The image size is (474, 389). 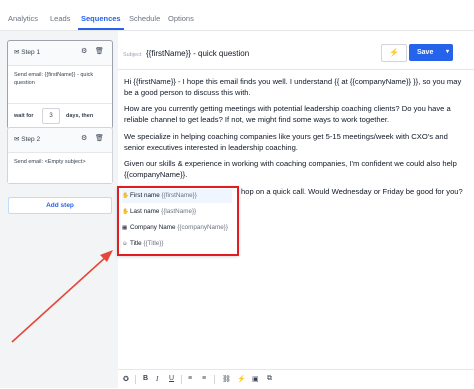 I want to click on annotation-arrow, so click(x=62, y=296).